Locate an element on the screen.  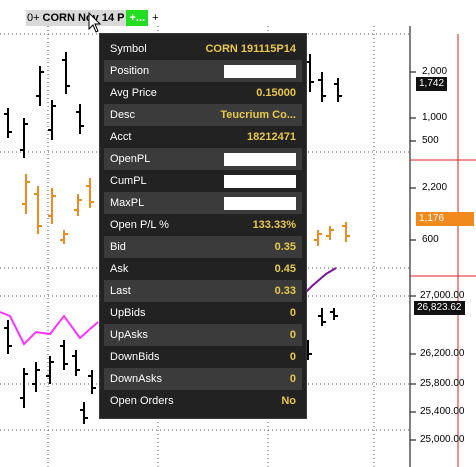
instrument-bar: 0+ CORN Nov 14 P +... + is located at coordinates (119, 18).